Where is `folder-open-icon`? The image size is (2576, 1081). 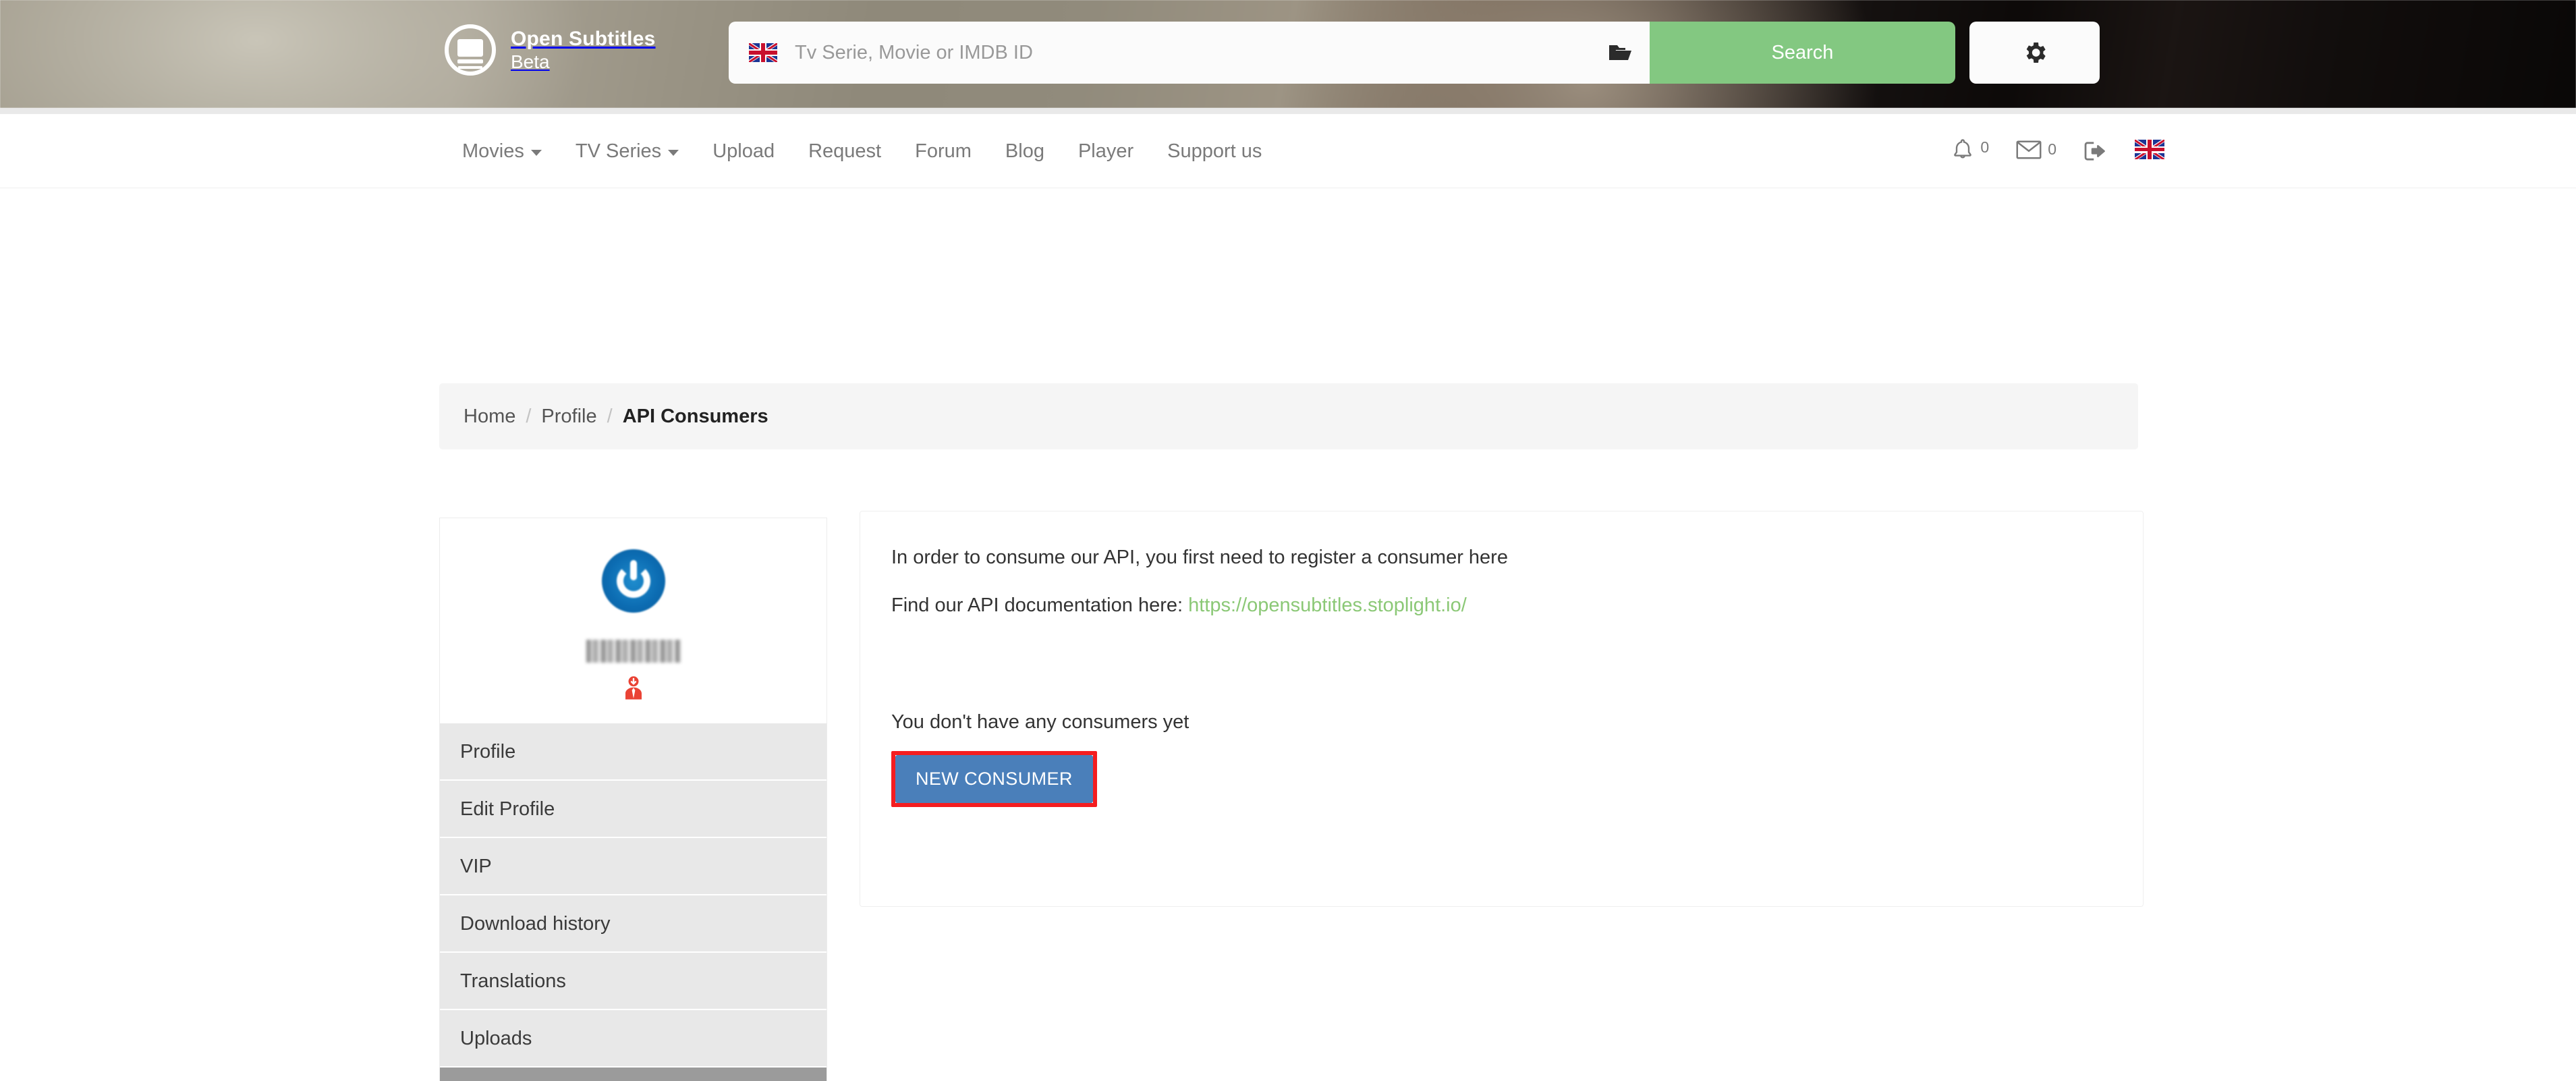
folder-open-icon is located at coordinates (1620, 53).